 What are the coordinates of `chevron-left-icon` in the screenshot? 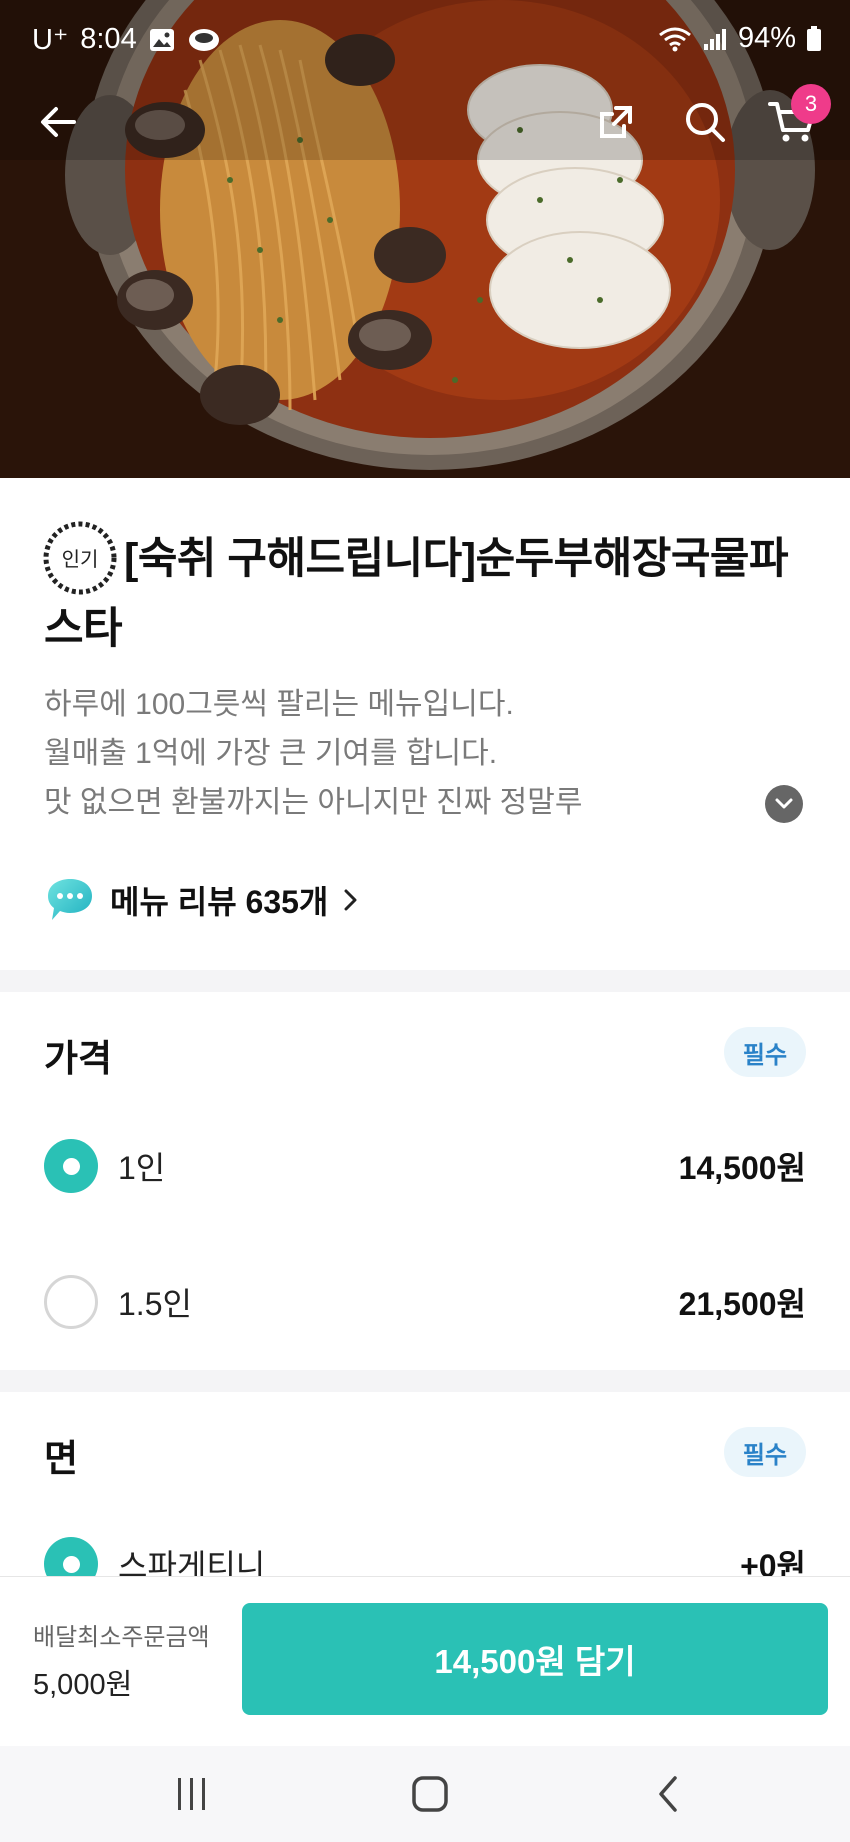 It's located at (668, 1794).